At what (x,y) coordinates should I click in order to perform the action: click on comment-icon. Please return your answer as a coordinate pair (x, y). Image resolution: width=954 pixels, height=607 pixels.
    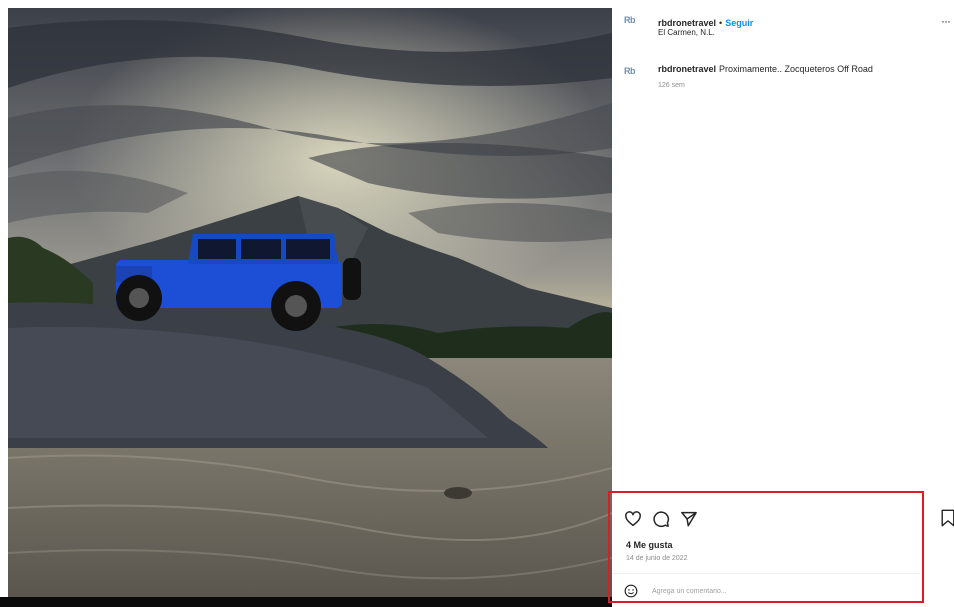
    Looking at the image, I should click on (661, 519).